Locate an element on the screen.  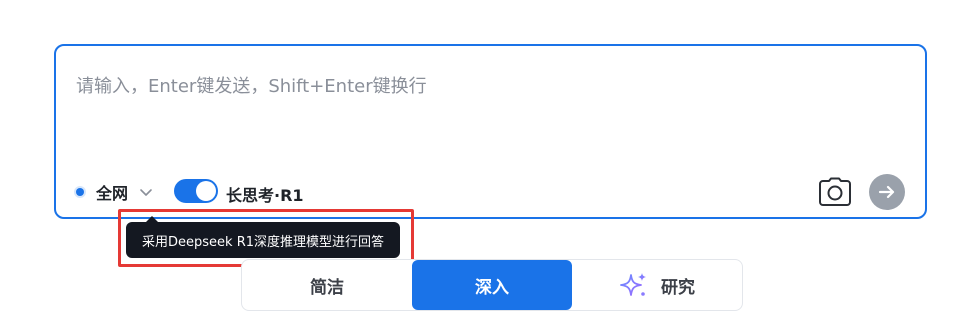
toggle-knob is located at coordinates (206, 191).